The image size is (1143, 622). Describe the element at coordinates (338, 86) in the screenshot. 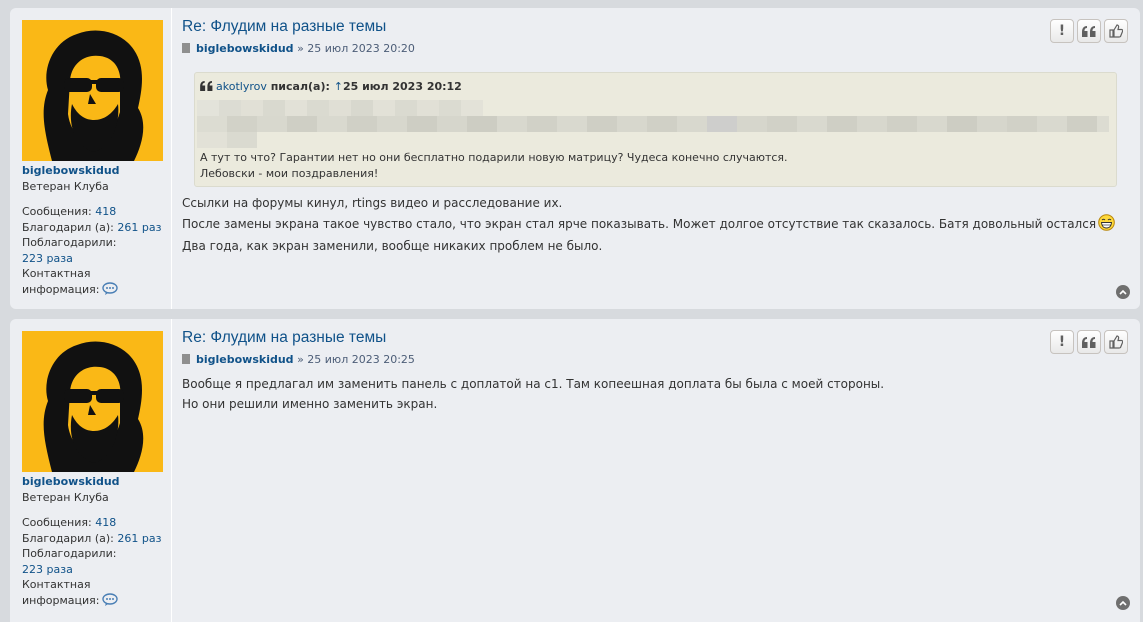

I see `quote-source-arrow: ↑` at that location.